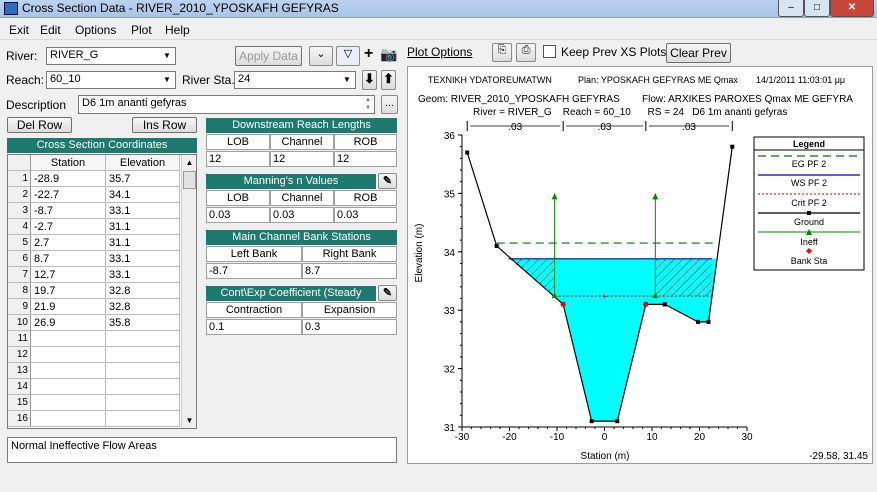 The height and width of the screenshot is (492, 877). I want to click on reach-rob-input: 12, so click(365, 159).